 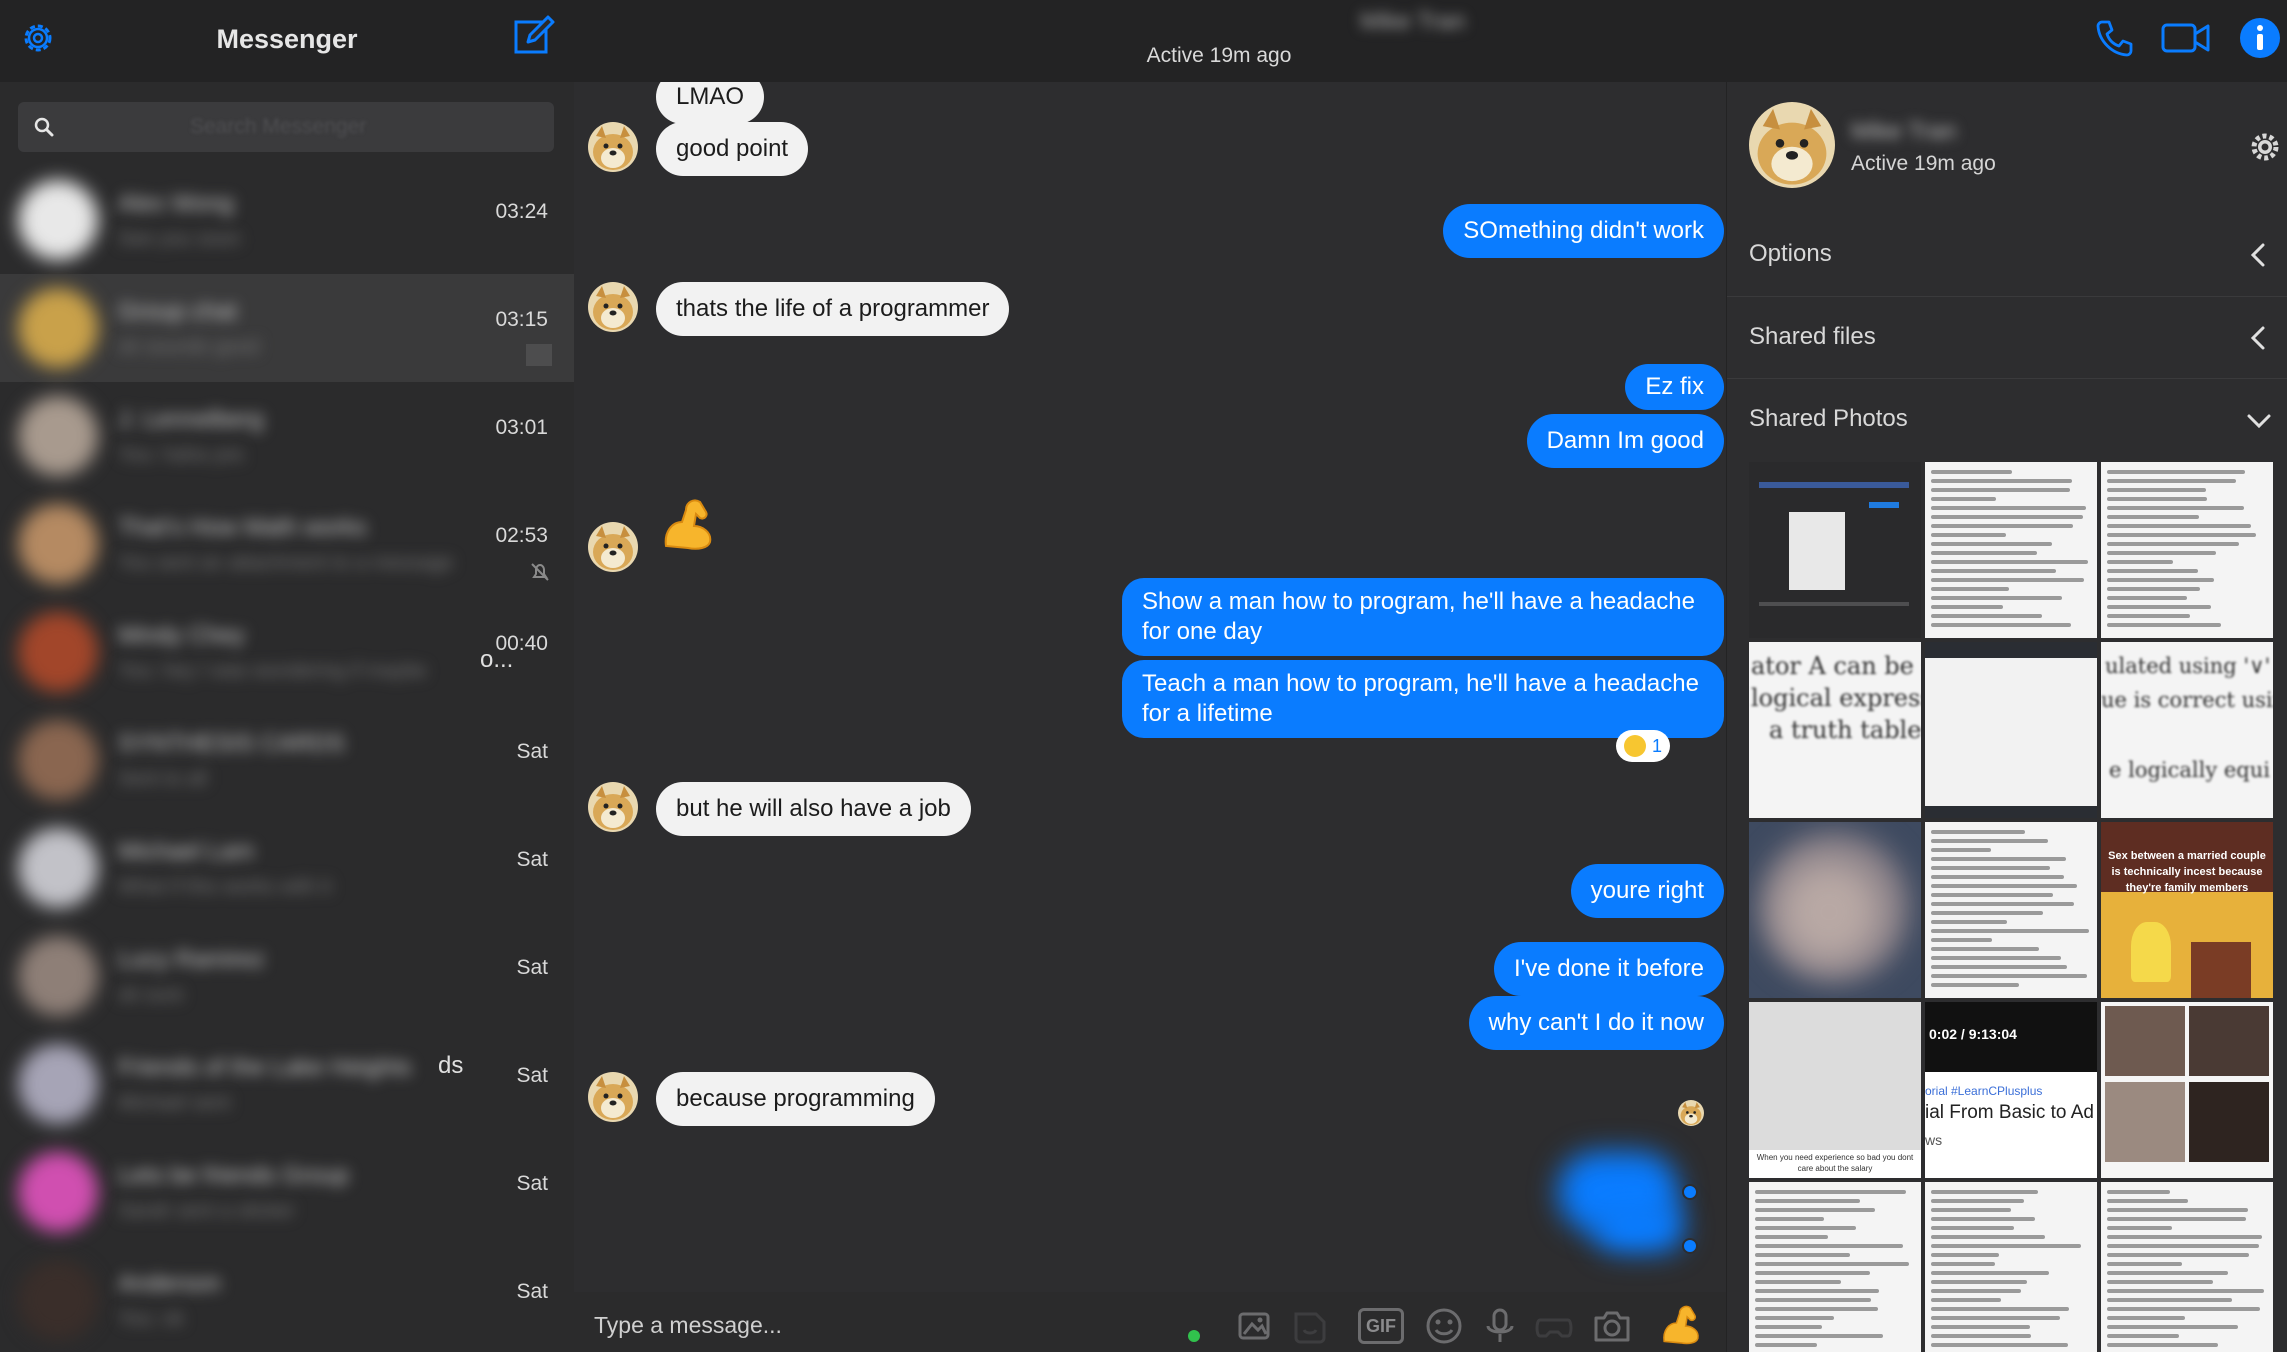 I want to click on message-bubble-outgoing: Ez fix, so click(x=1674, y=387).